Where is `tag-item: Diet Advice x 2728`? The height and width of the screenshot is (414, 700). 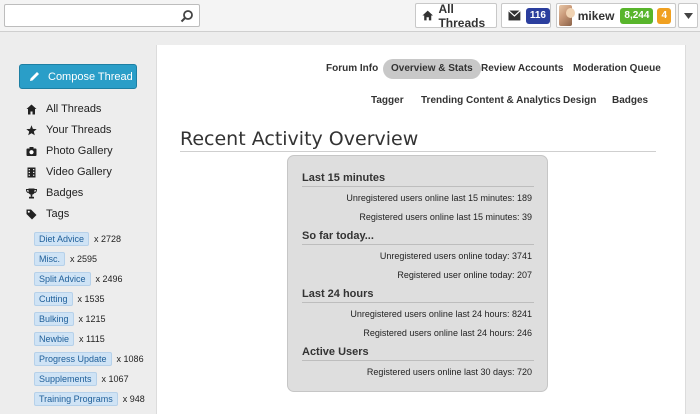
tag-item: Diet Advice x 2728 is located at coordinates (77, 239).